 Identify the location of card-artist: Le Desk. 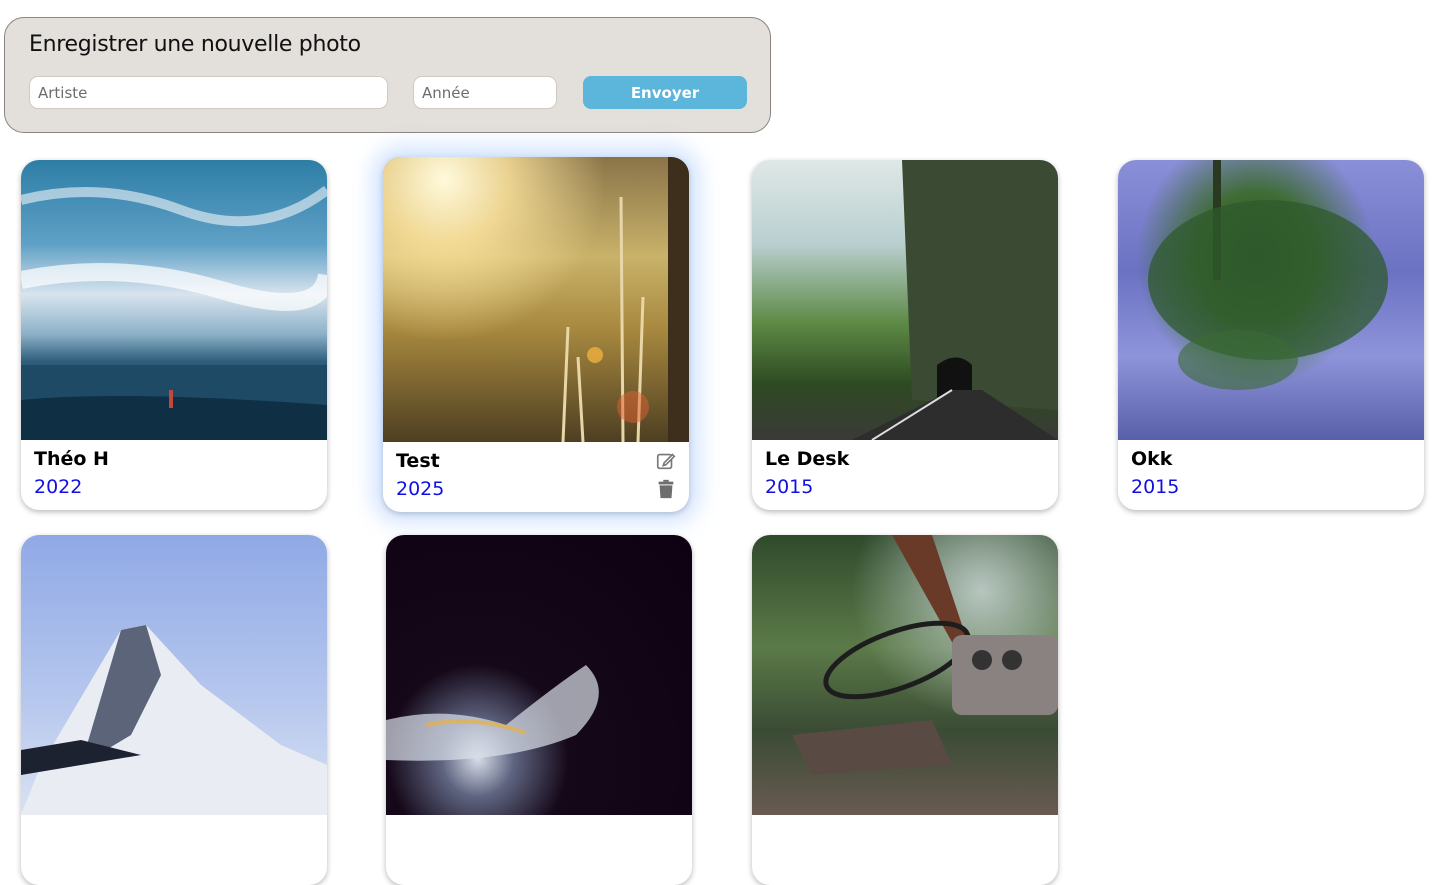
(807, 459).